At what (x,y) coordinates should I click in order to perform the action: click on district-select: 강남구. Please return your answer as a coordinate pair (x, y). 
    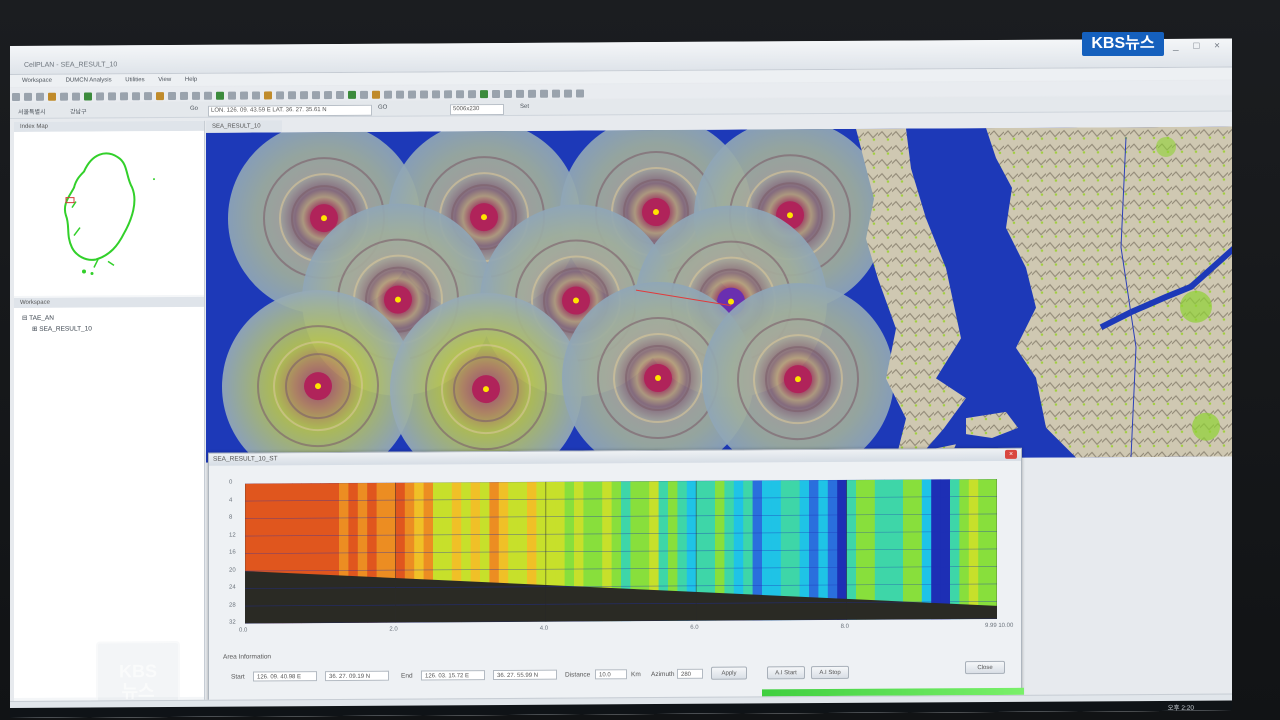
    Looking at the image, I should click on (78, 111).